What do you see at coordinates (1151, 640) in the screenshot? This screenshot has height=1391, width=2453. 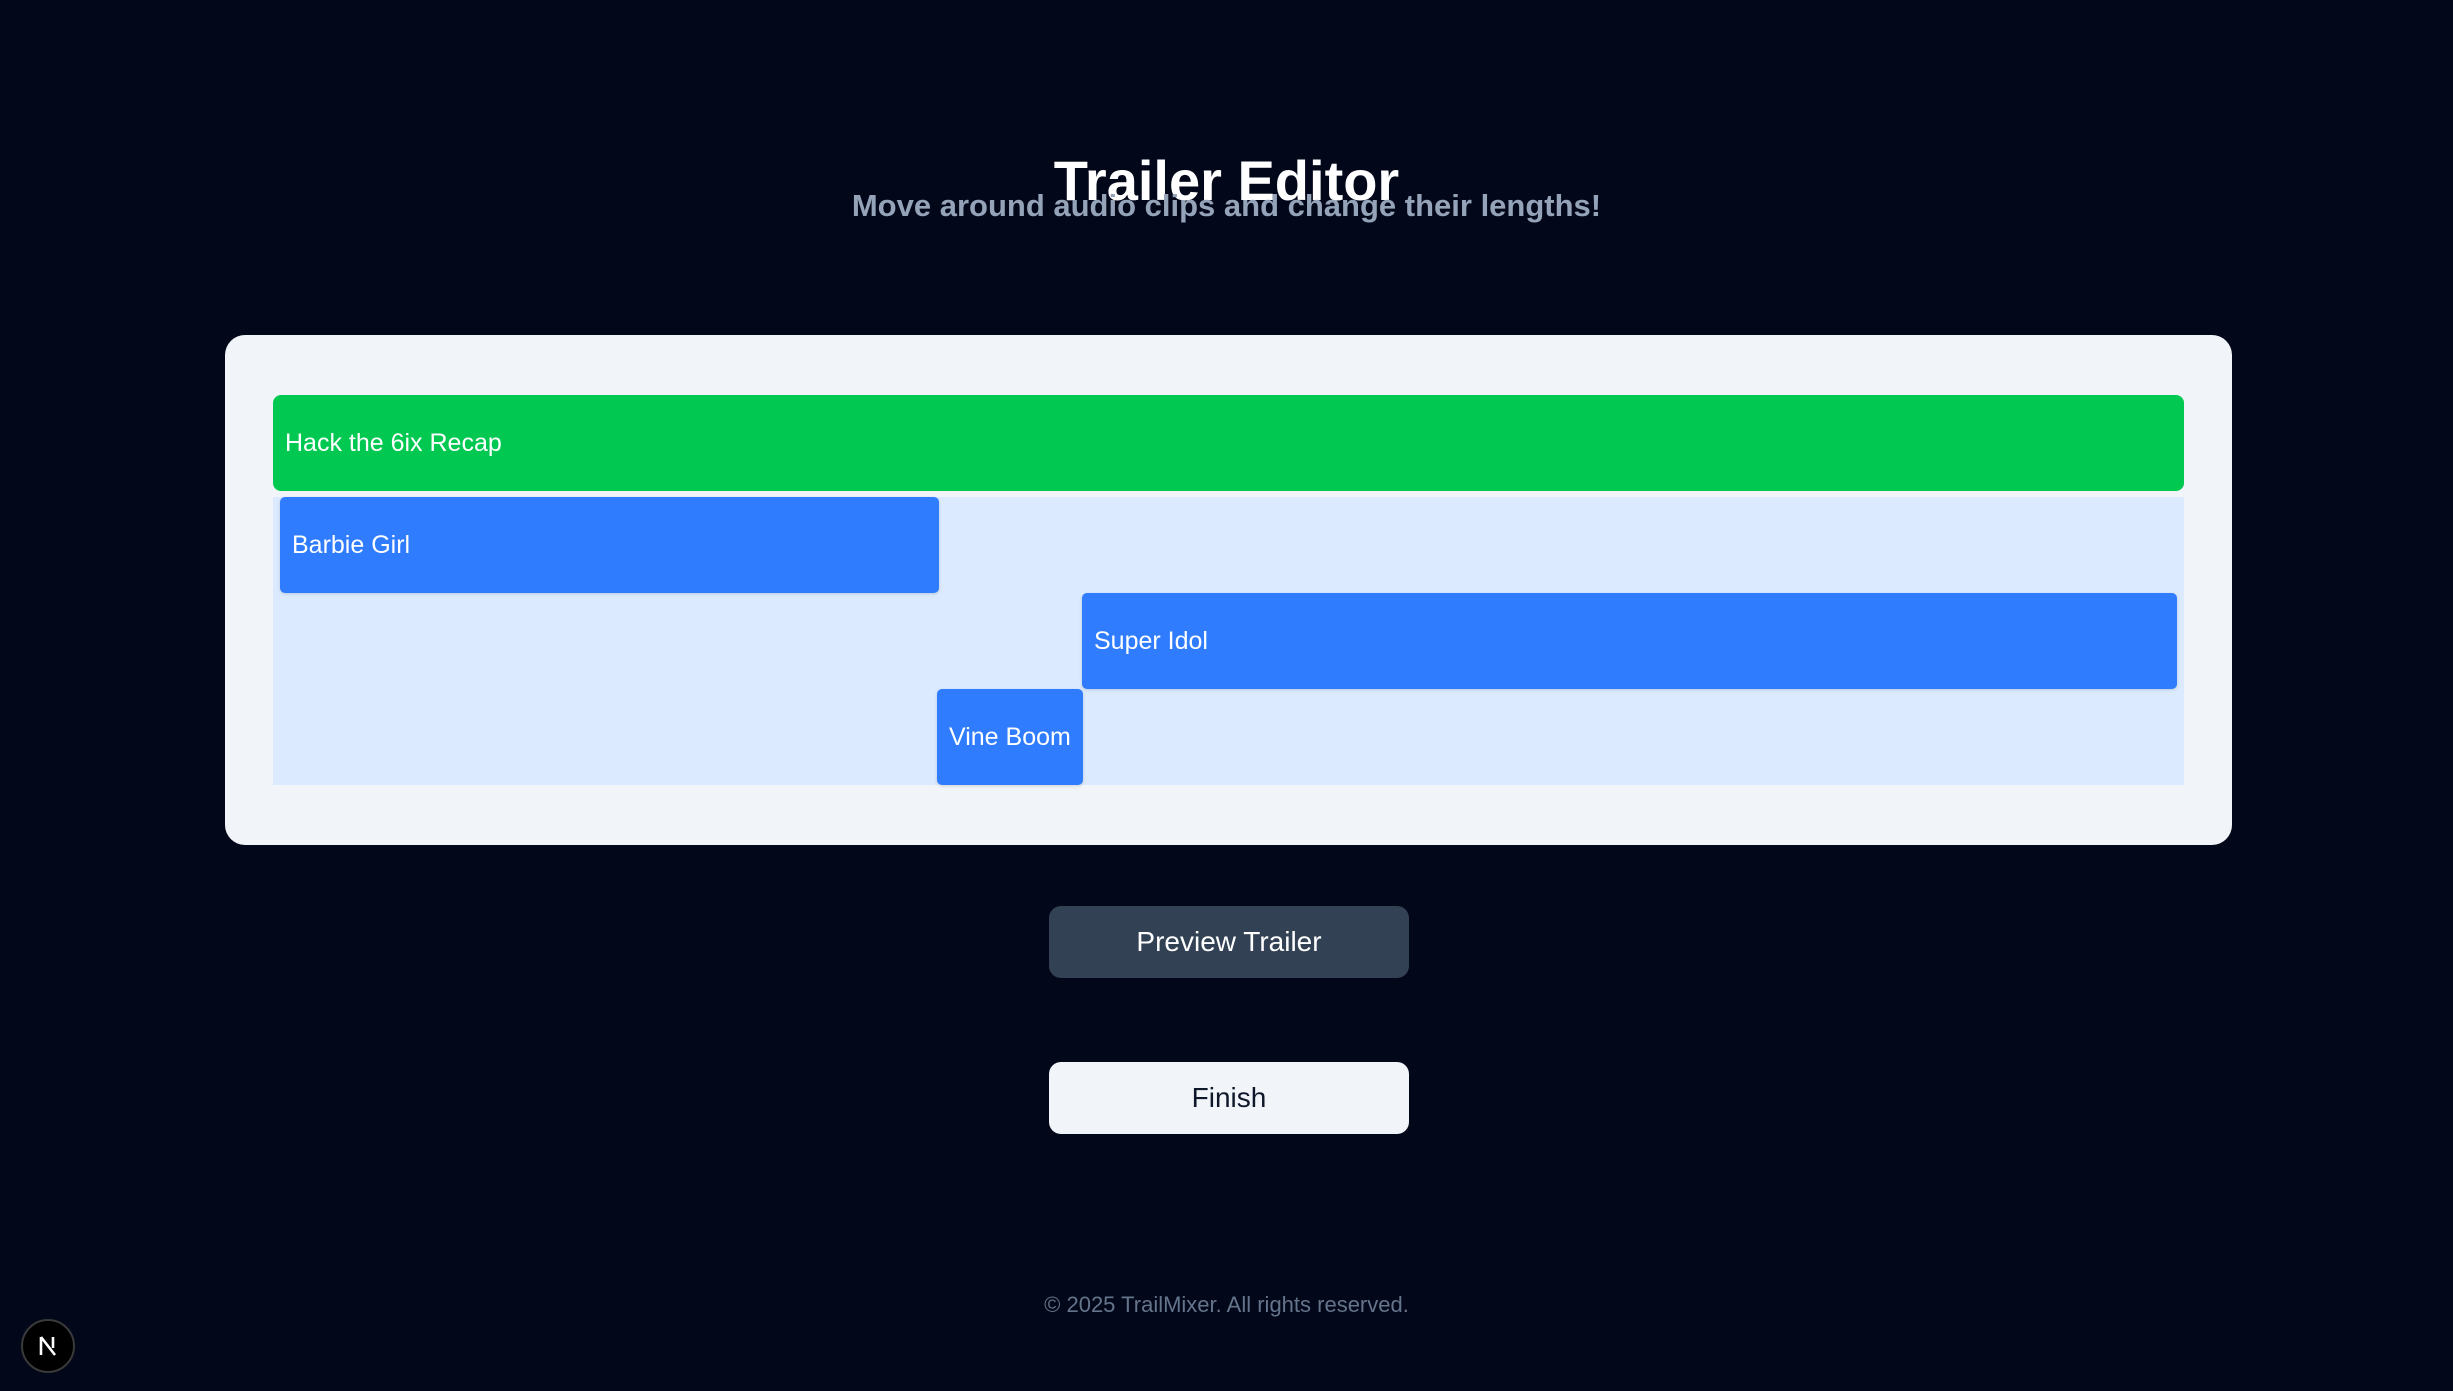 I see `audio-clip-label: Super Idol` at bounding box center [1151, 640].